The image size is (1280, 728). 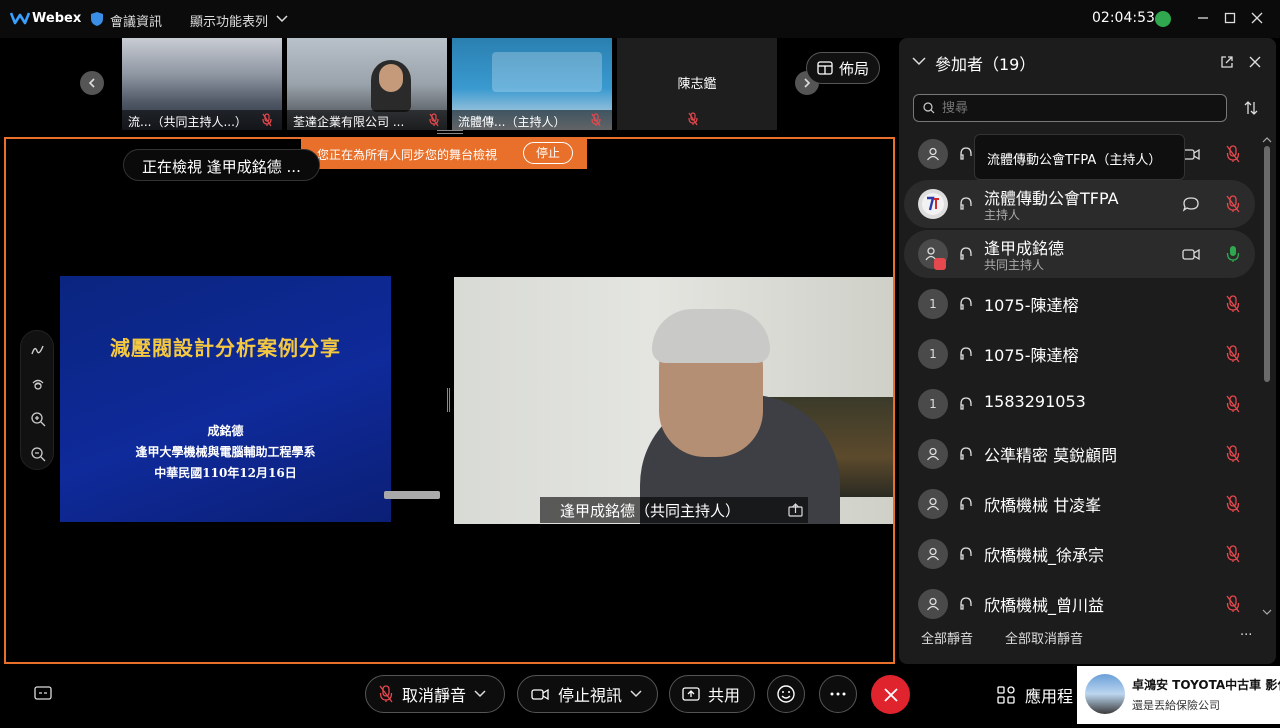 I want to click on layout-icon, so click(x=825, y=68).